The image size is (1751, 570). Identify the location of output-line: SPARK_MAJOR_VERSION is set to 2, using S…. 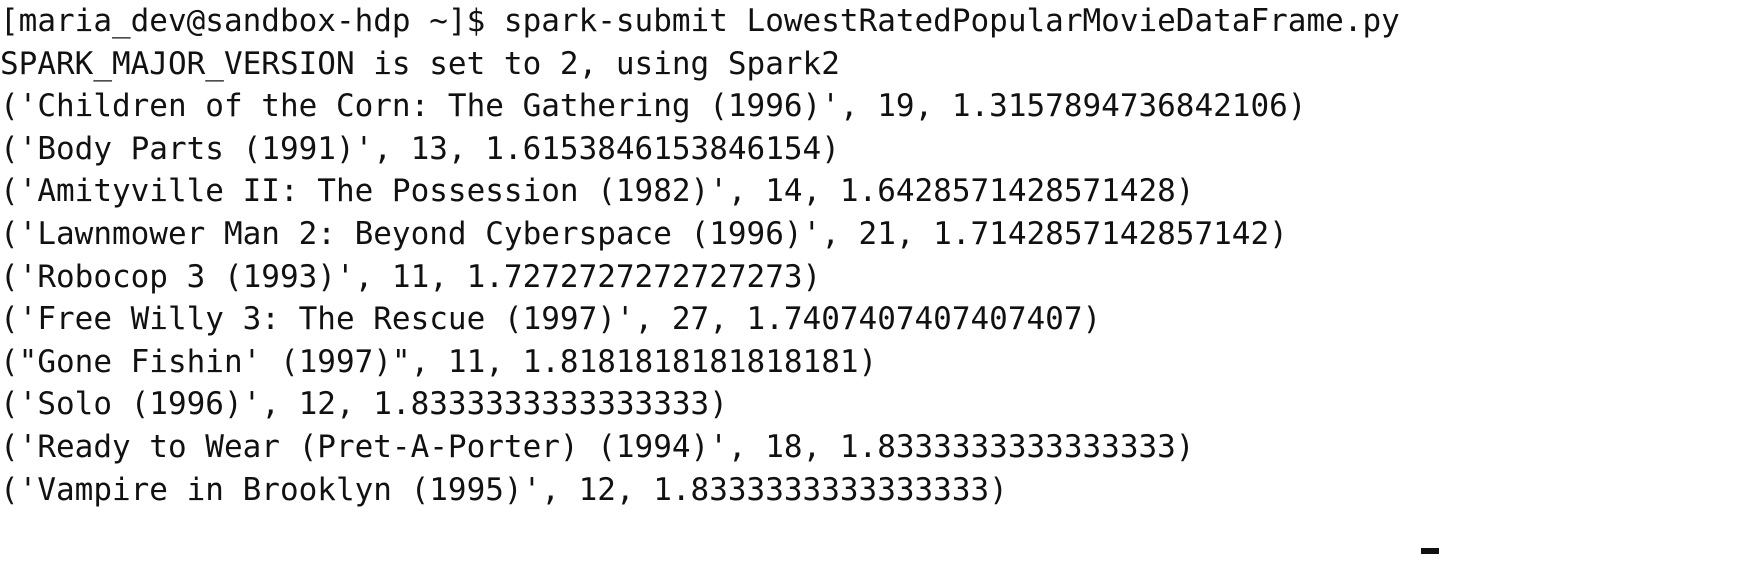
(420, 63).